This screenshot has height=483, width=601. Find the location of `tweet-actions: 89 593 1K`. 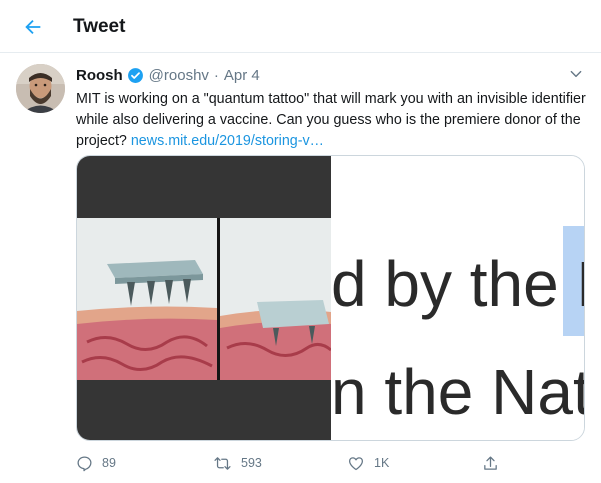

tweet-actions: 89 593 1K is located at coordinates (332, 463).